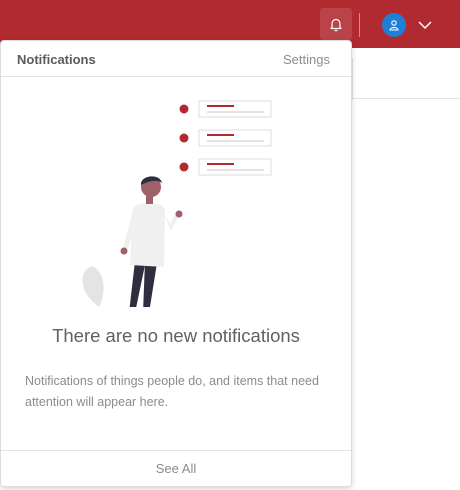  I want to click on user-icon, so click(394, 25).